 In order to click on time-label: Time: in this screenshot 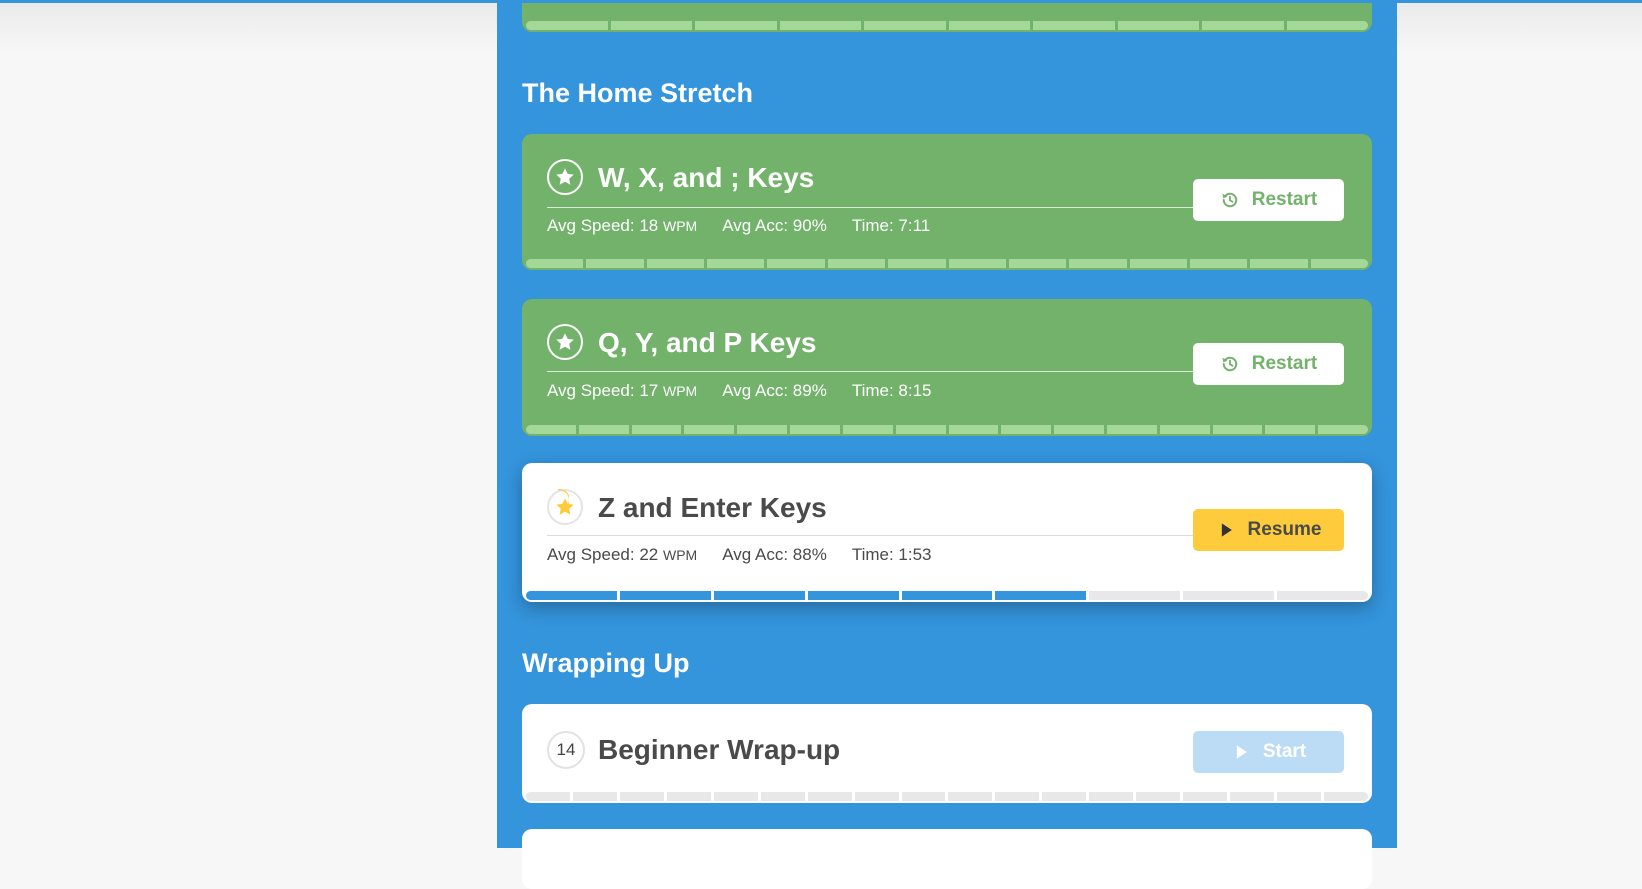, I will do `click(872, 554)`.